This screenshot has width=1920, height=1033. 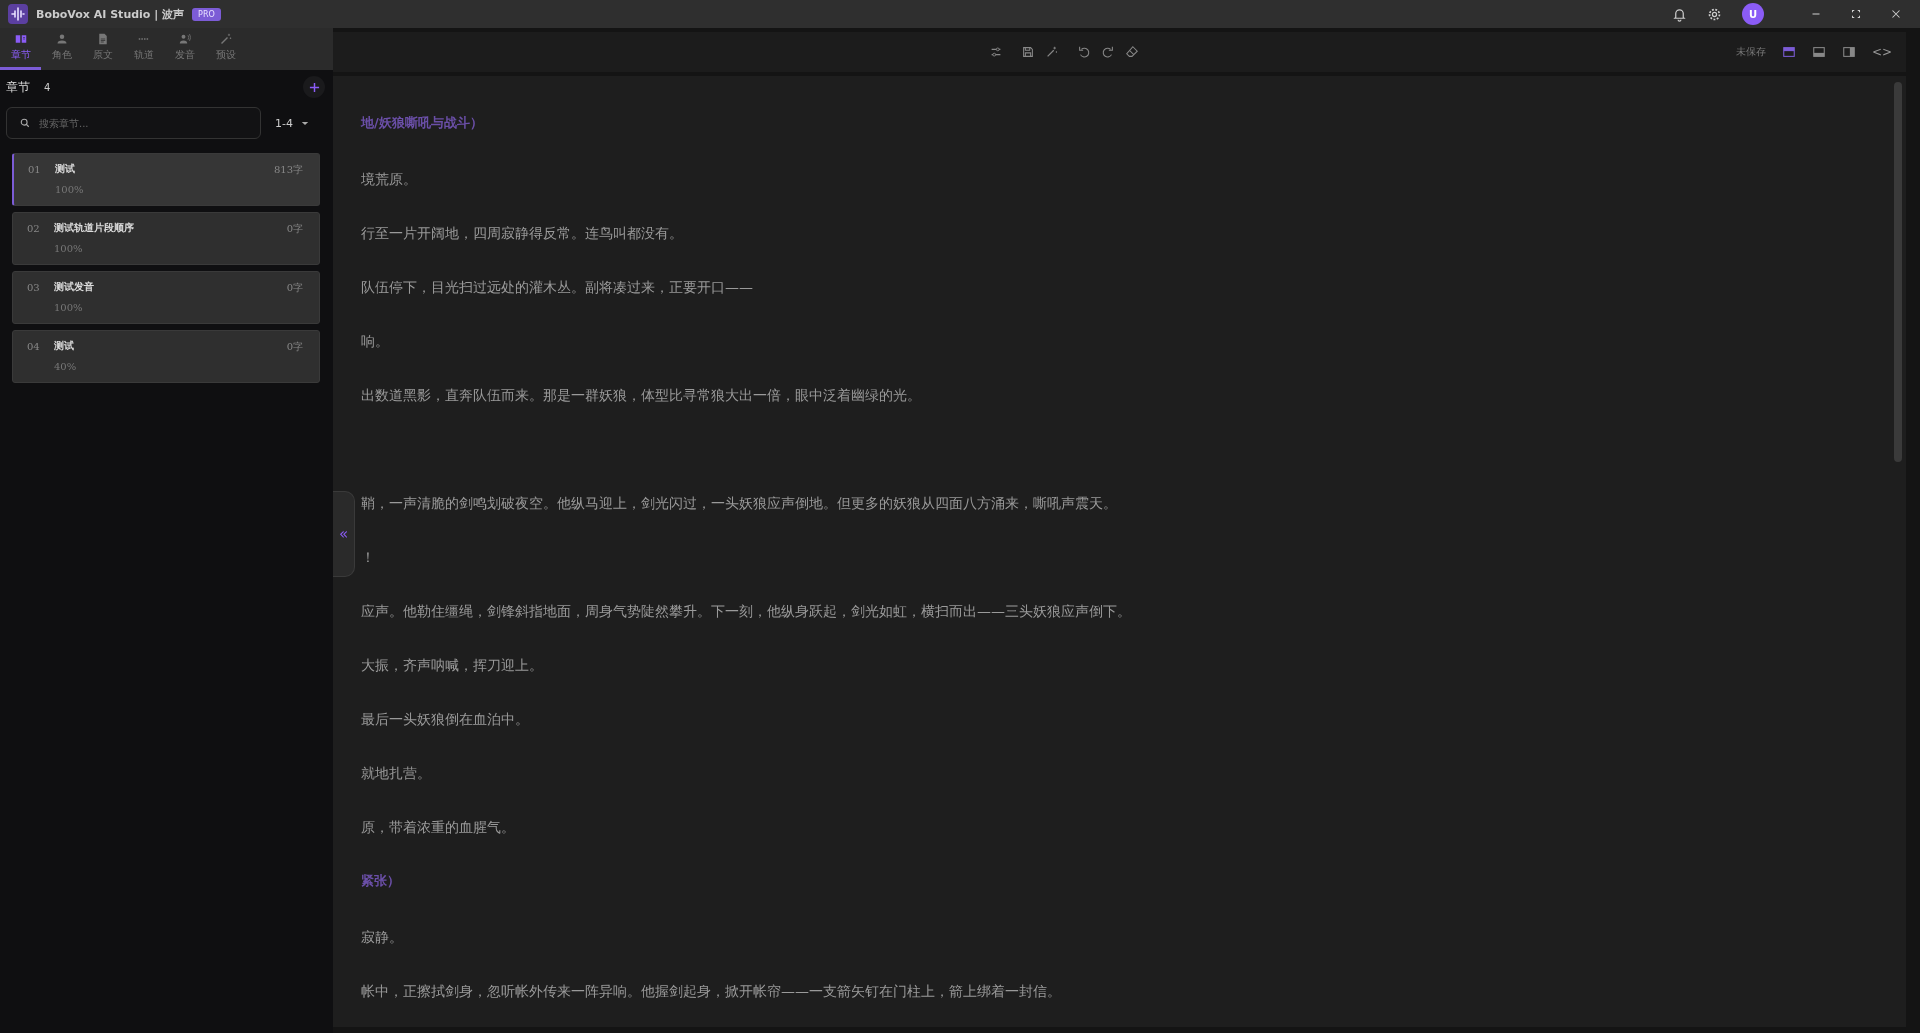 I want to click on chapter-number: 01, so click(x=35, y=169).